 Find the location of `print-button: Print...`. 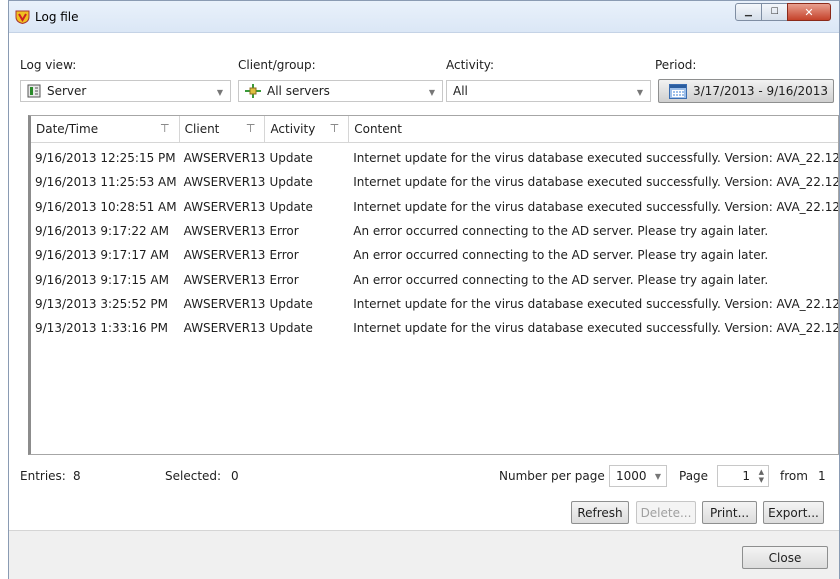

print-button: Print... is located at coordinates (729, 512).